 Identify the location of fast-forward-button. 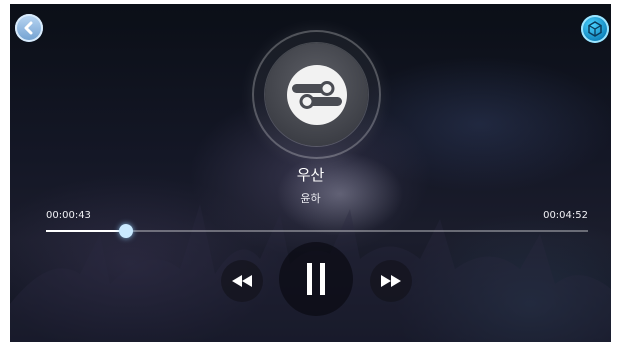
(391, 281).